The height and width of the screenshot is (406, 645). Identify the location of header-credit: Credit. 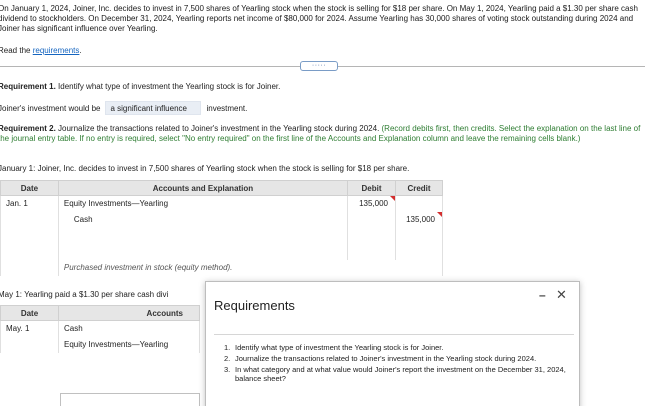
(419, 188).